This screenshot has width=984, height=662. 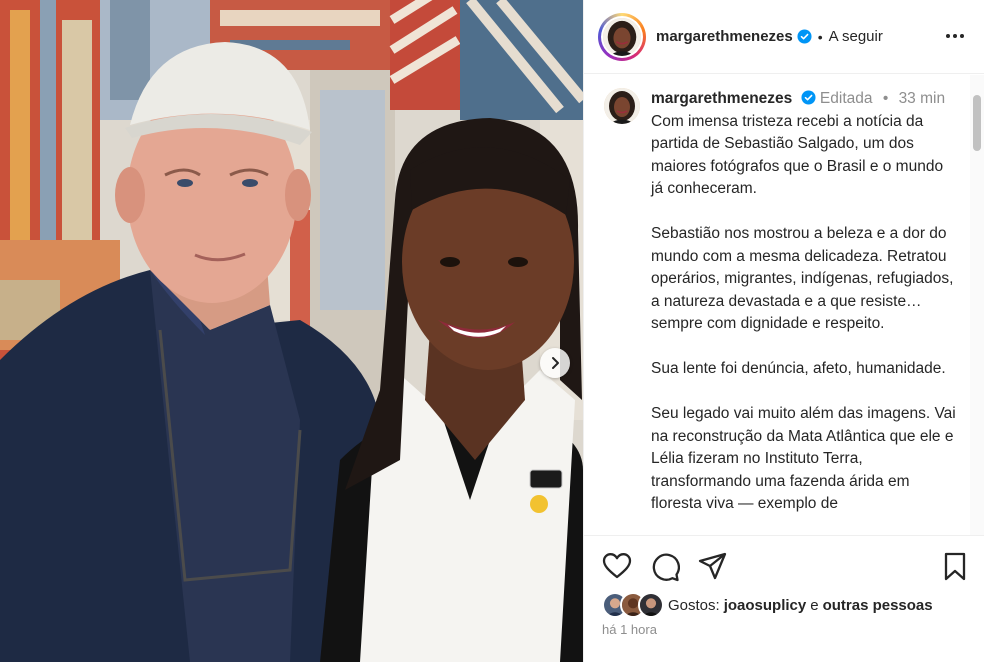 I want to click on action-icon-bar, so click(x=785, y=567).